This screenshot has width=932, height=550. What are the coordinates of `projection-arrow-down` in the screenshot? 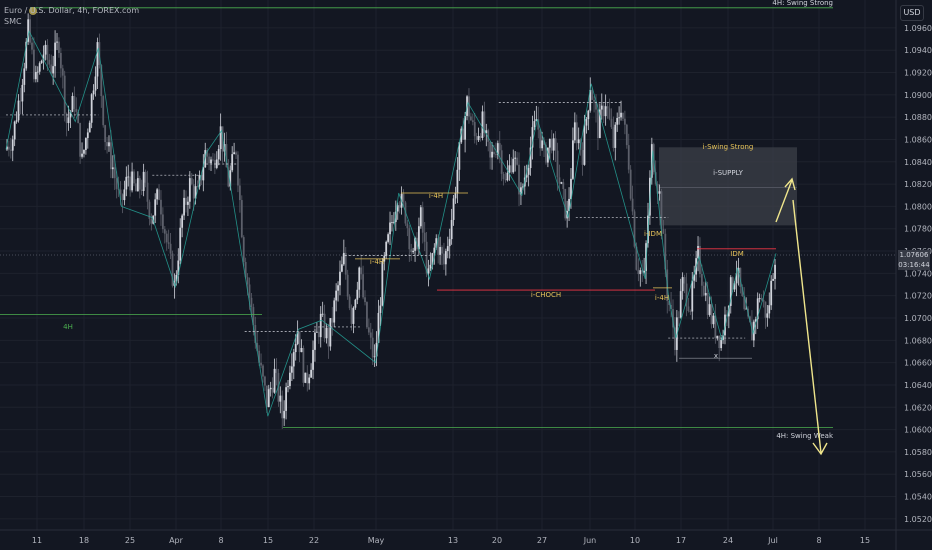 It's located at (807, 326).